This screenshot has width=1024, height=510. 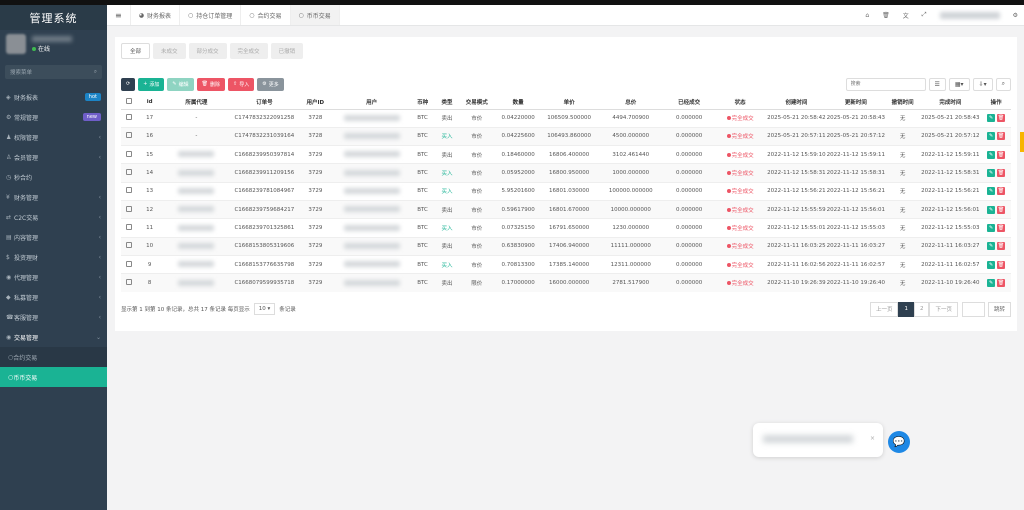 What do you see at coordinates (9, 177) in the screenshot?
I see `clock-icon: ◷` at bounding box center [9, 177].